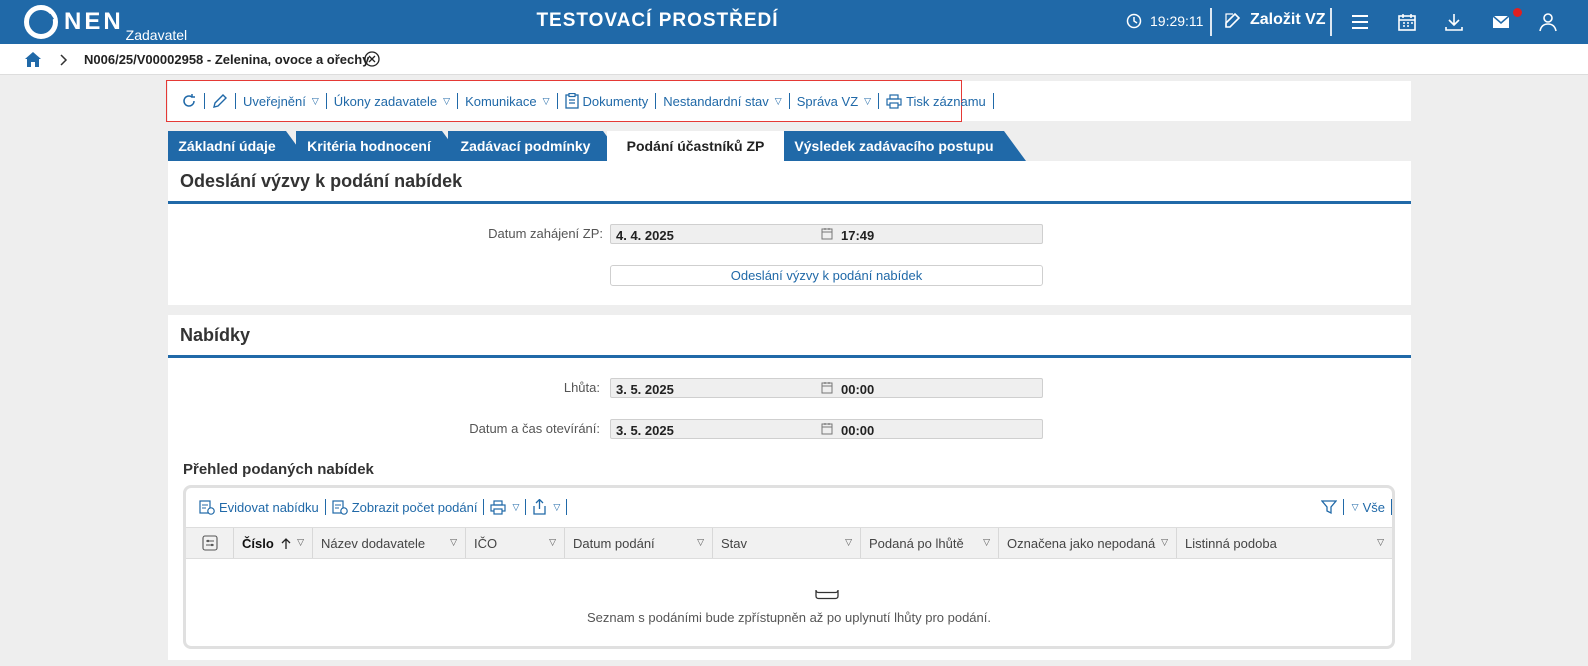 The width and height of the screenshot is (1588, 666). What do you see at coordinates (1501, 22) in the screenshot?
I see `mail-icon` at bounding box center [1501, 22].